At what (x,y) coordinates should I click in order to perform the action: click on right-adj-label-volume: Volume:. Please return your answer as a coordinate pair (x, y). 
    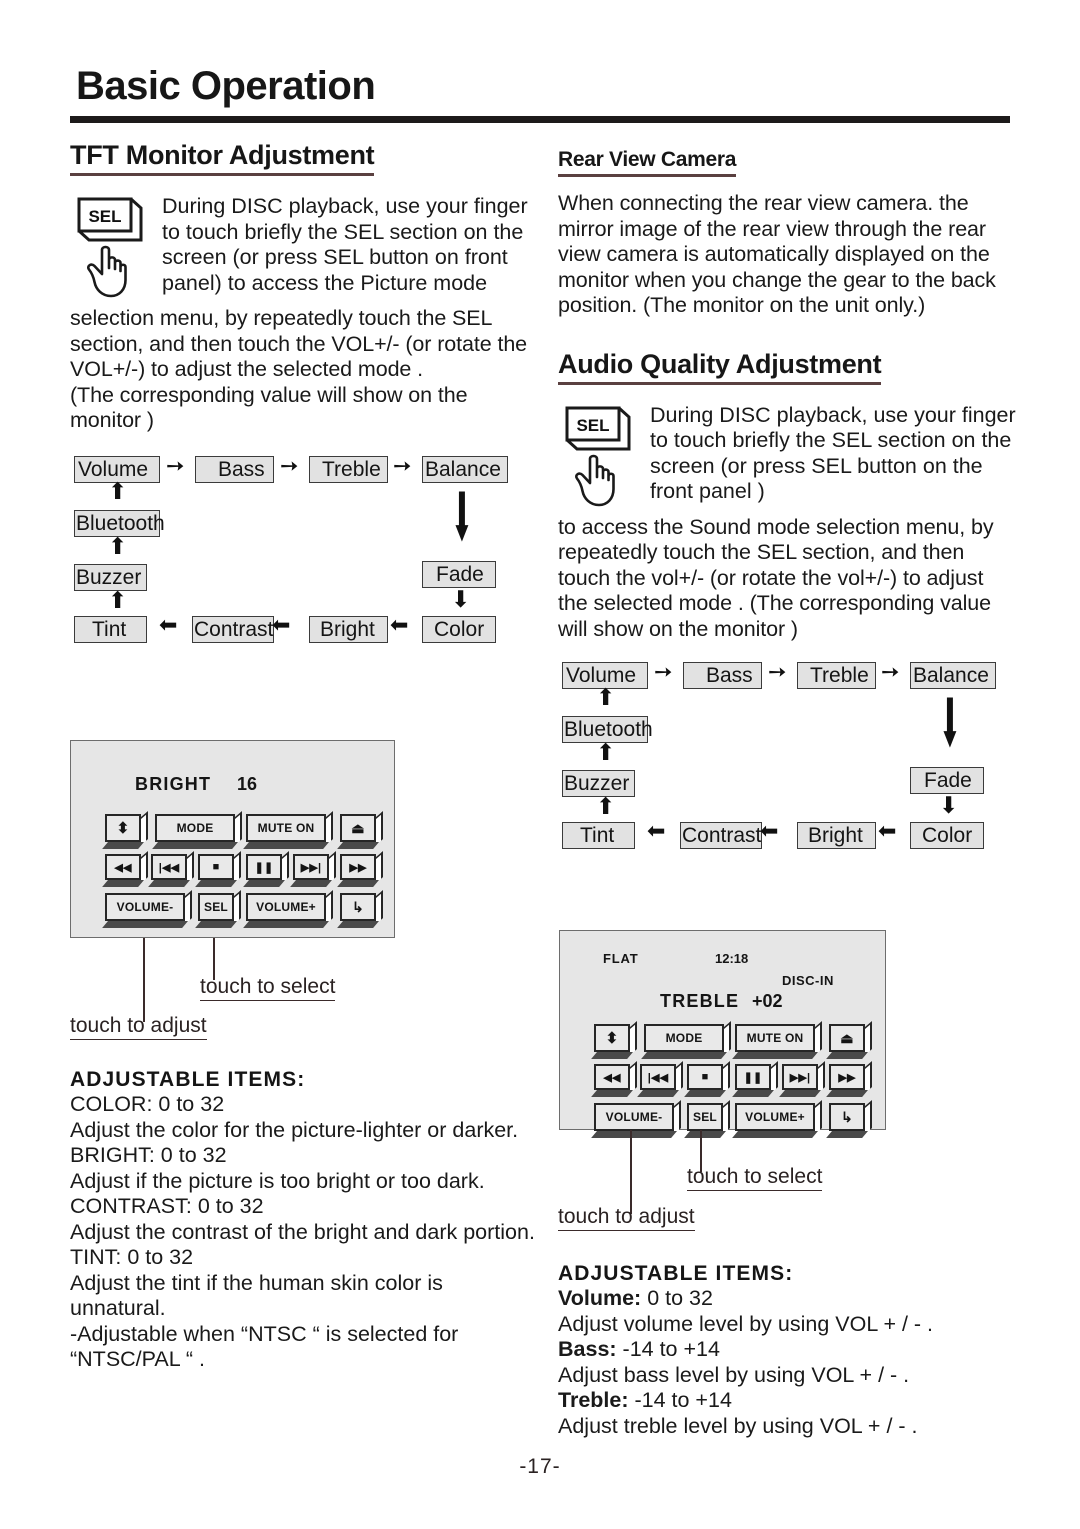
    Looking at the image, I should click on (600, 1298).